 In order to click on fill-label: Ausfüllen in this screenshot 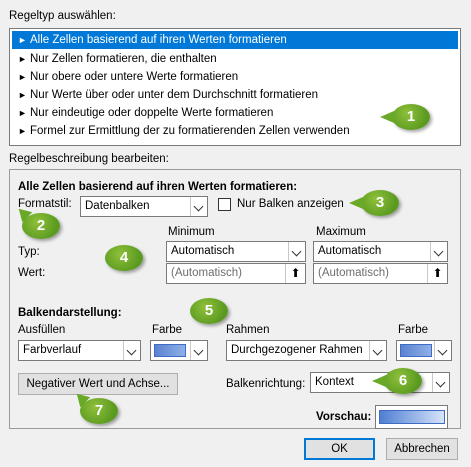, I will do `click(42, 330)`.